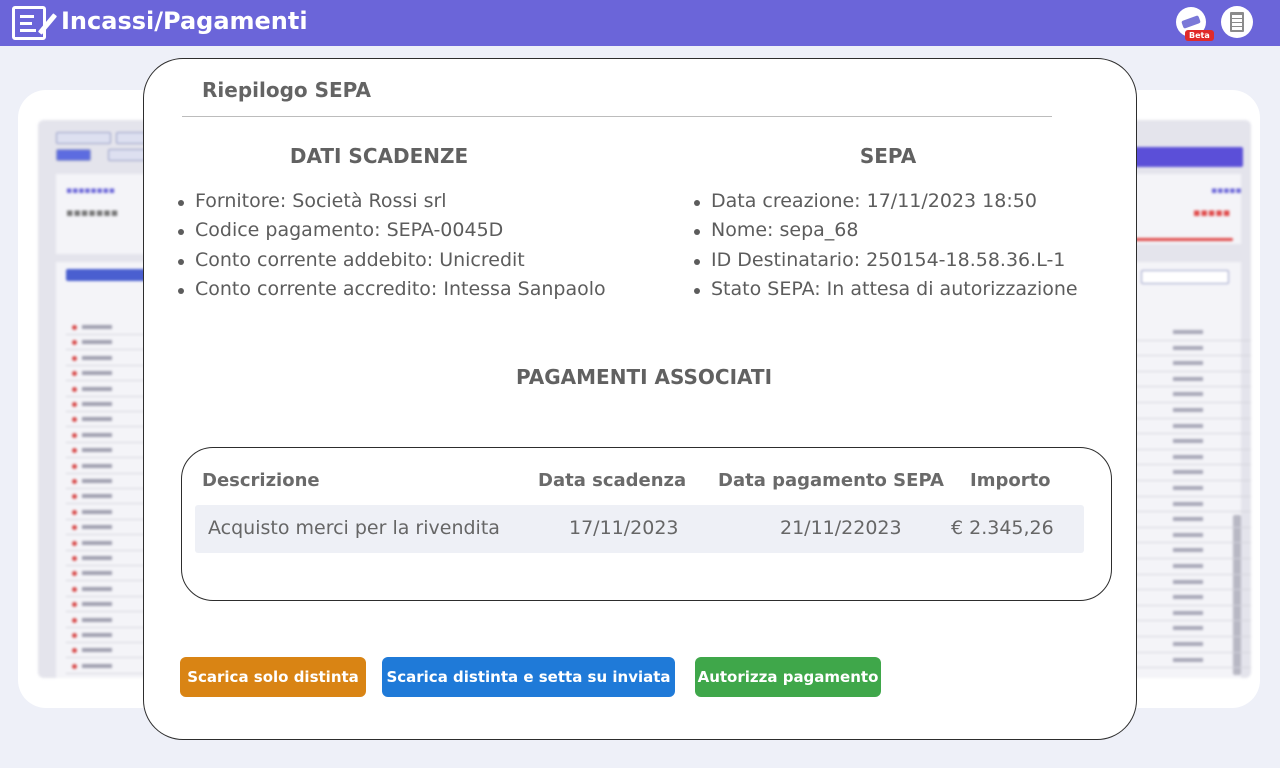  Describe the element at coordinates (1010, 480) in the screenshot. I see `column-header-importo: Importo` at that location.